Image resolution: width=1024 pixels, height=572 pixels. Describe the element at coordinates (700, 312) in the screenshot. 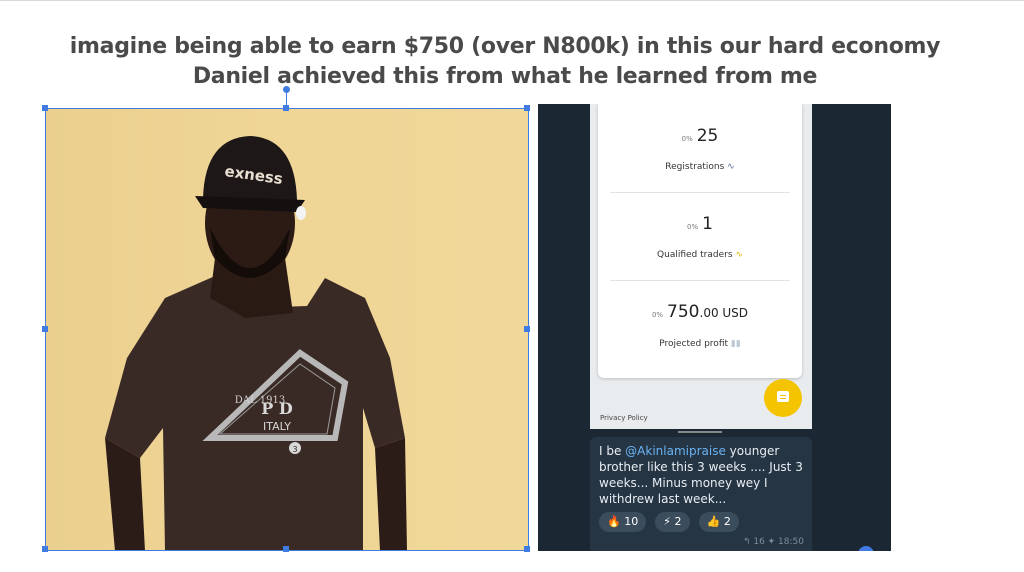

I see `projected-profit-stat: 0% 750.00 USD` at that location.